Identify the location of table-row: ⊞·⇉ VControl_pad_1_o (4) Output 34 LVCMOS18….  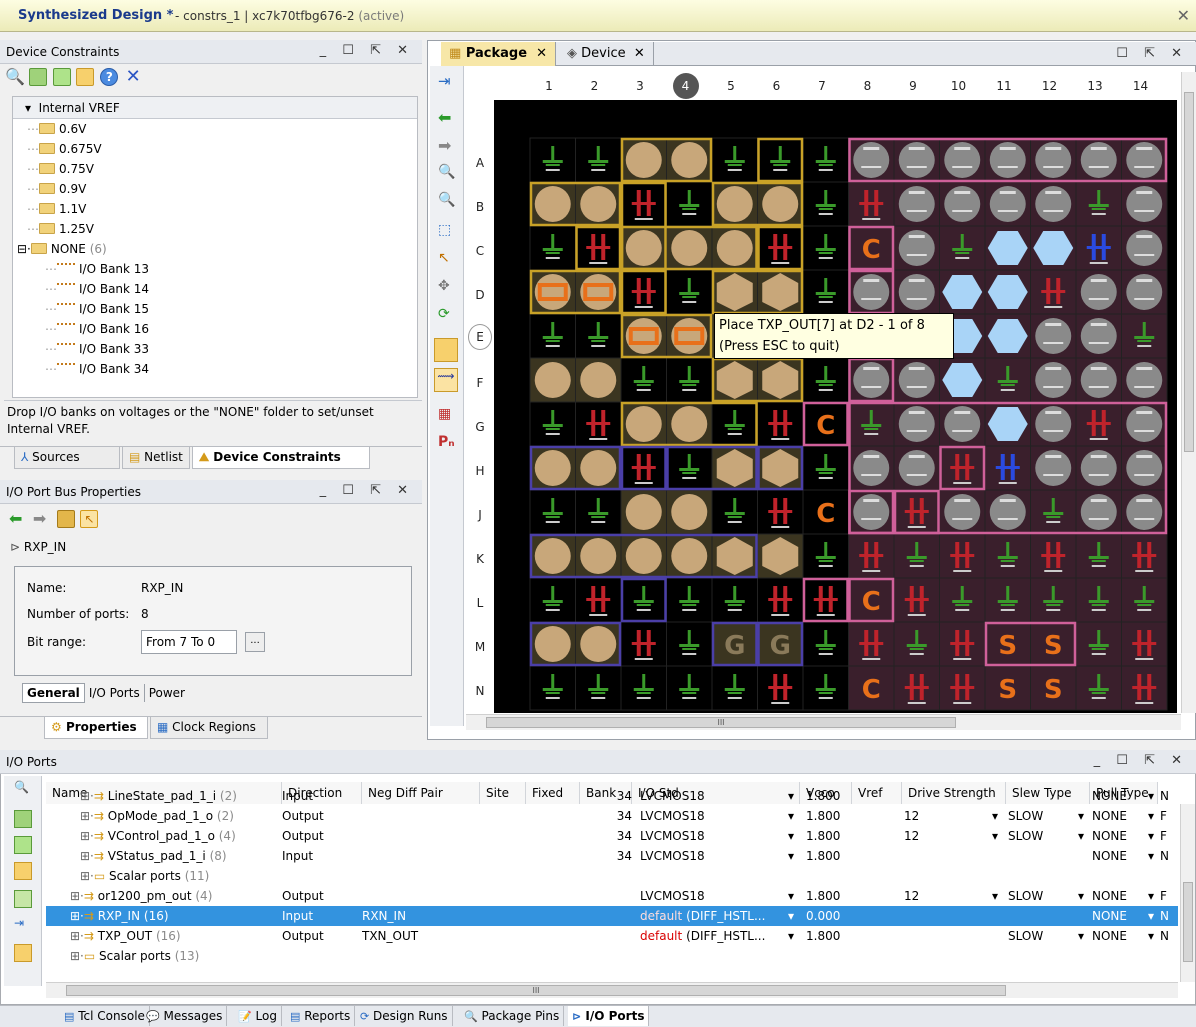
(612, 836).